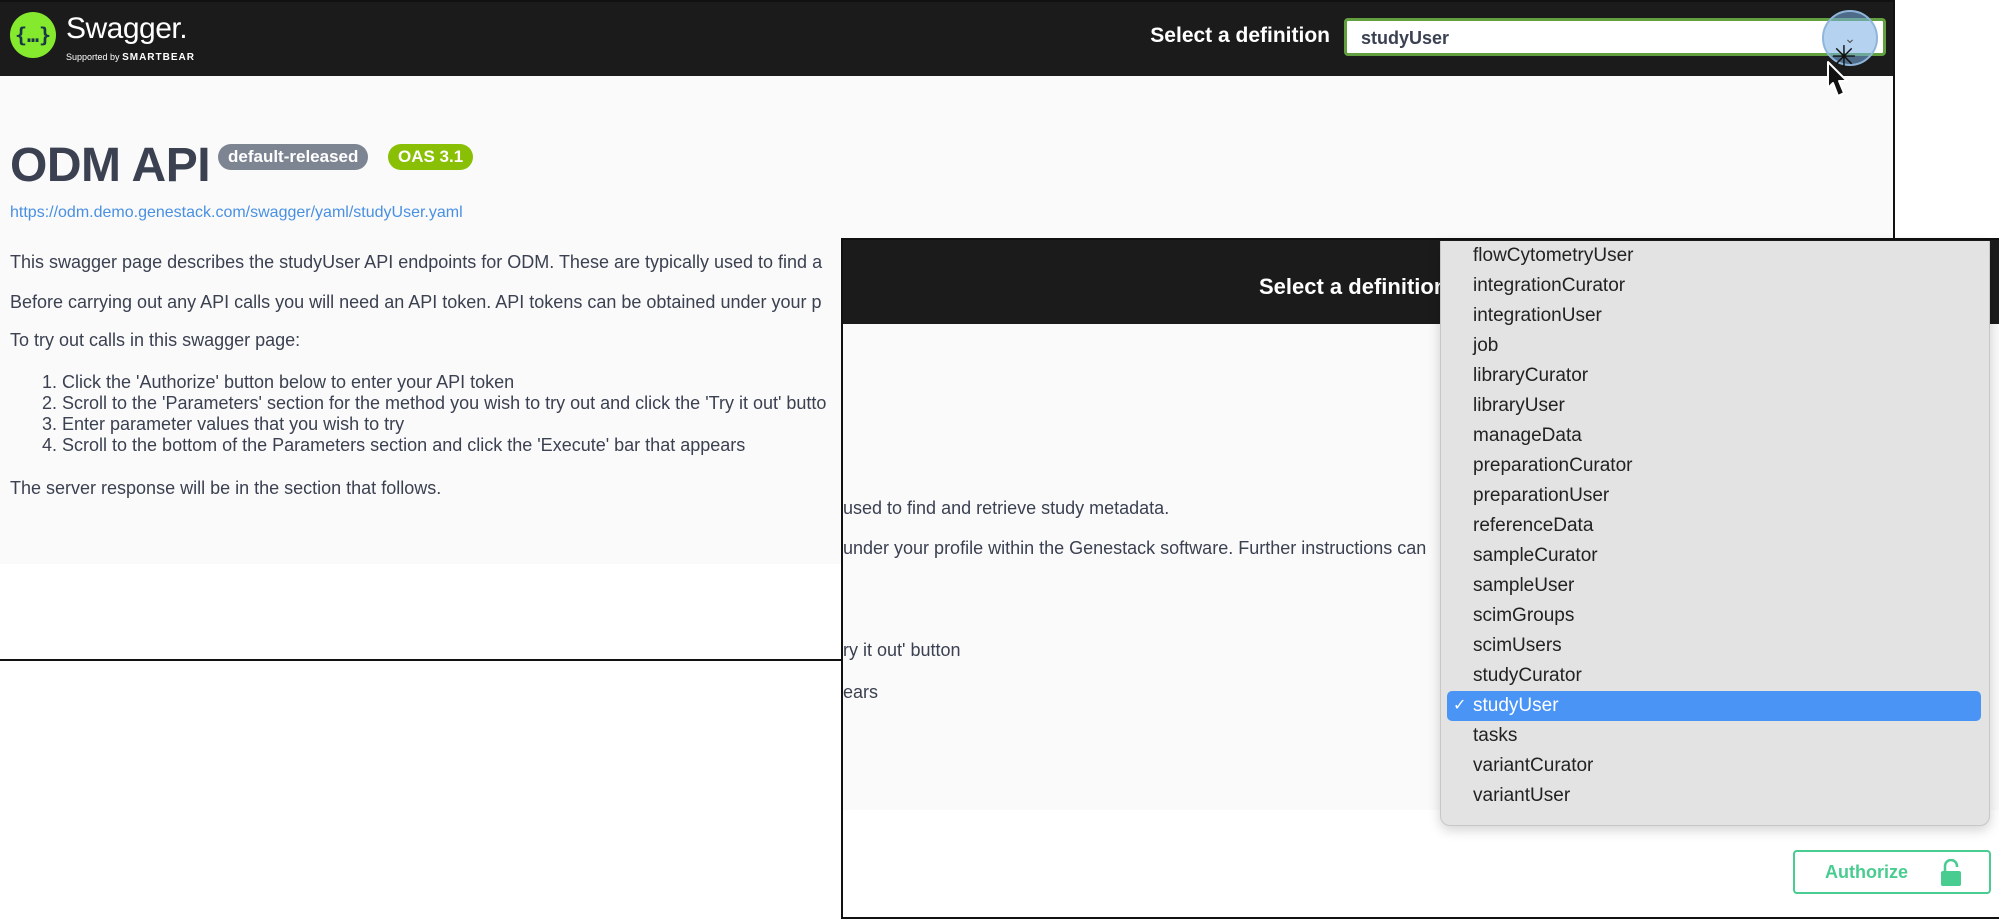  What do you see at coordinates (1714, 256) in the screenshot?
I see `dropdown-option: flowCytometryUser` at bounding box center [1714, 256].